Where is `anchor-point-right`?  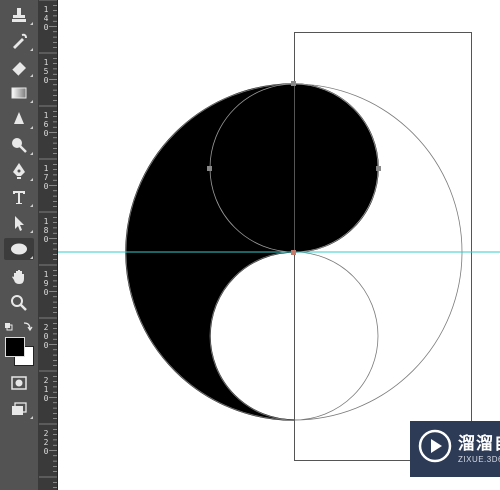 anchor-point-right is located at coordinates (378, 168).